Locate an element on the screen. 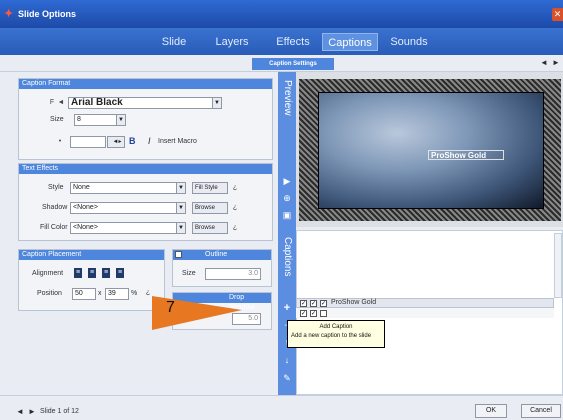 This screenshot has height=420, width=563. ok-button: OK is located at coordinates (491, 411).